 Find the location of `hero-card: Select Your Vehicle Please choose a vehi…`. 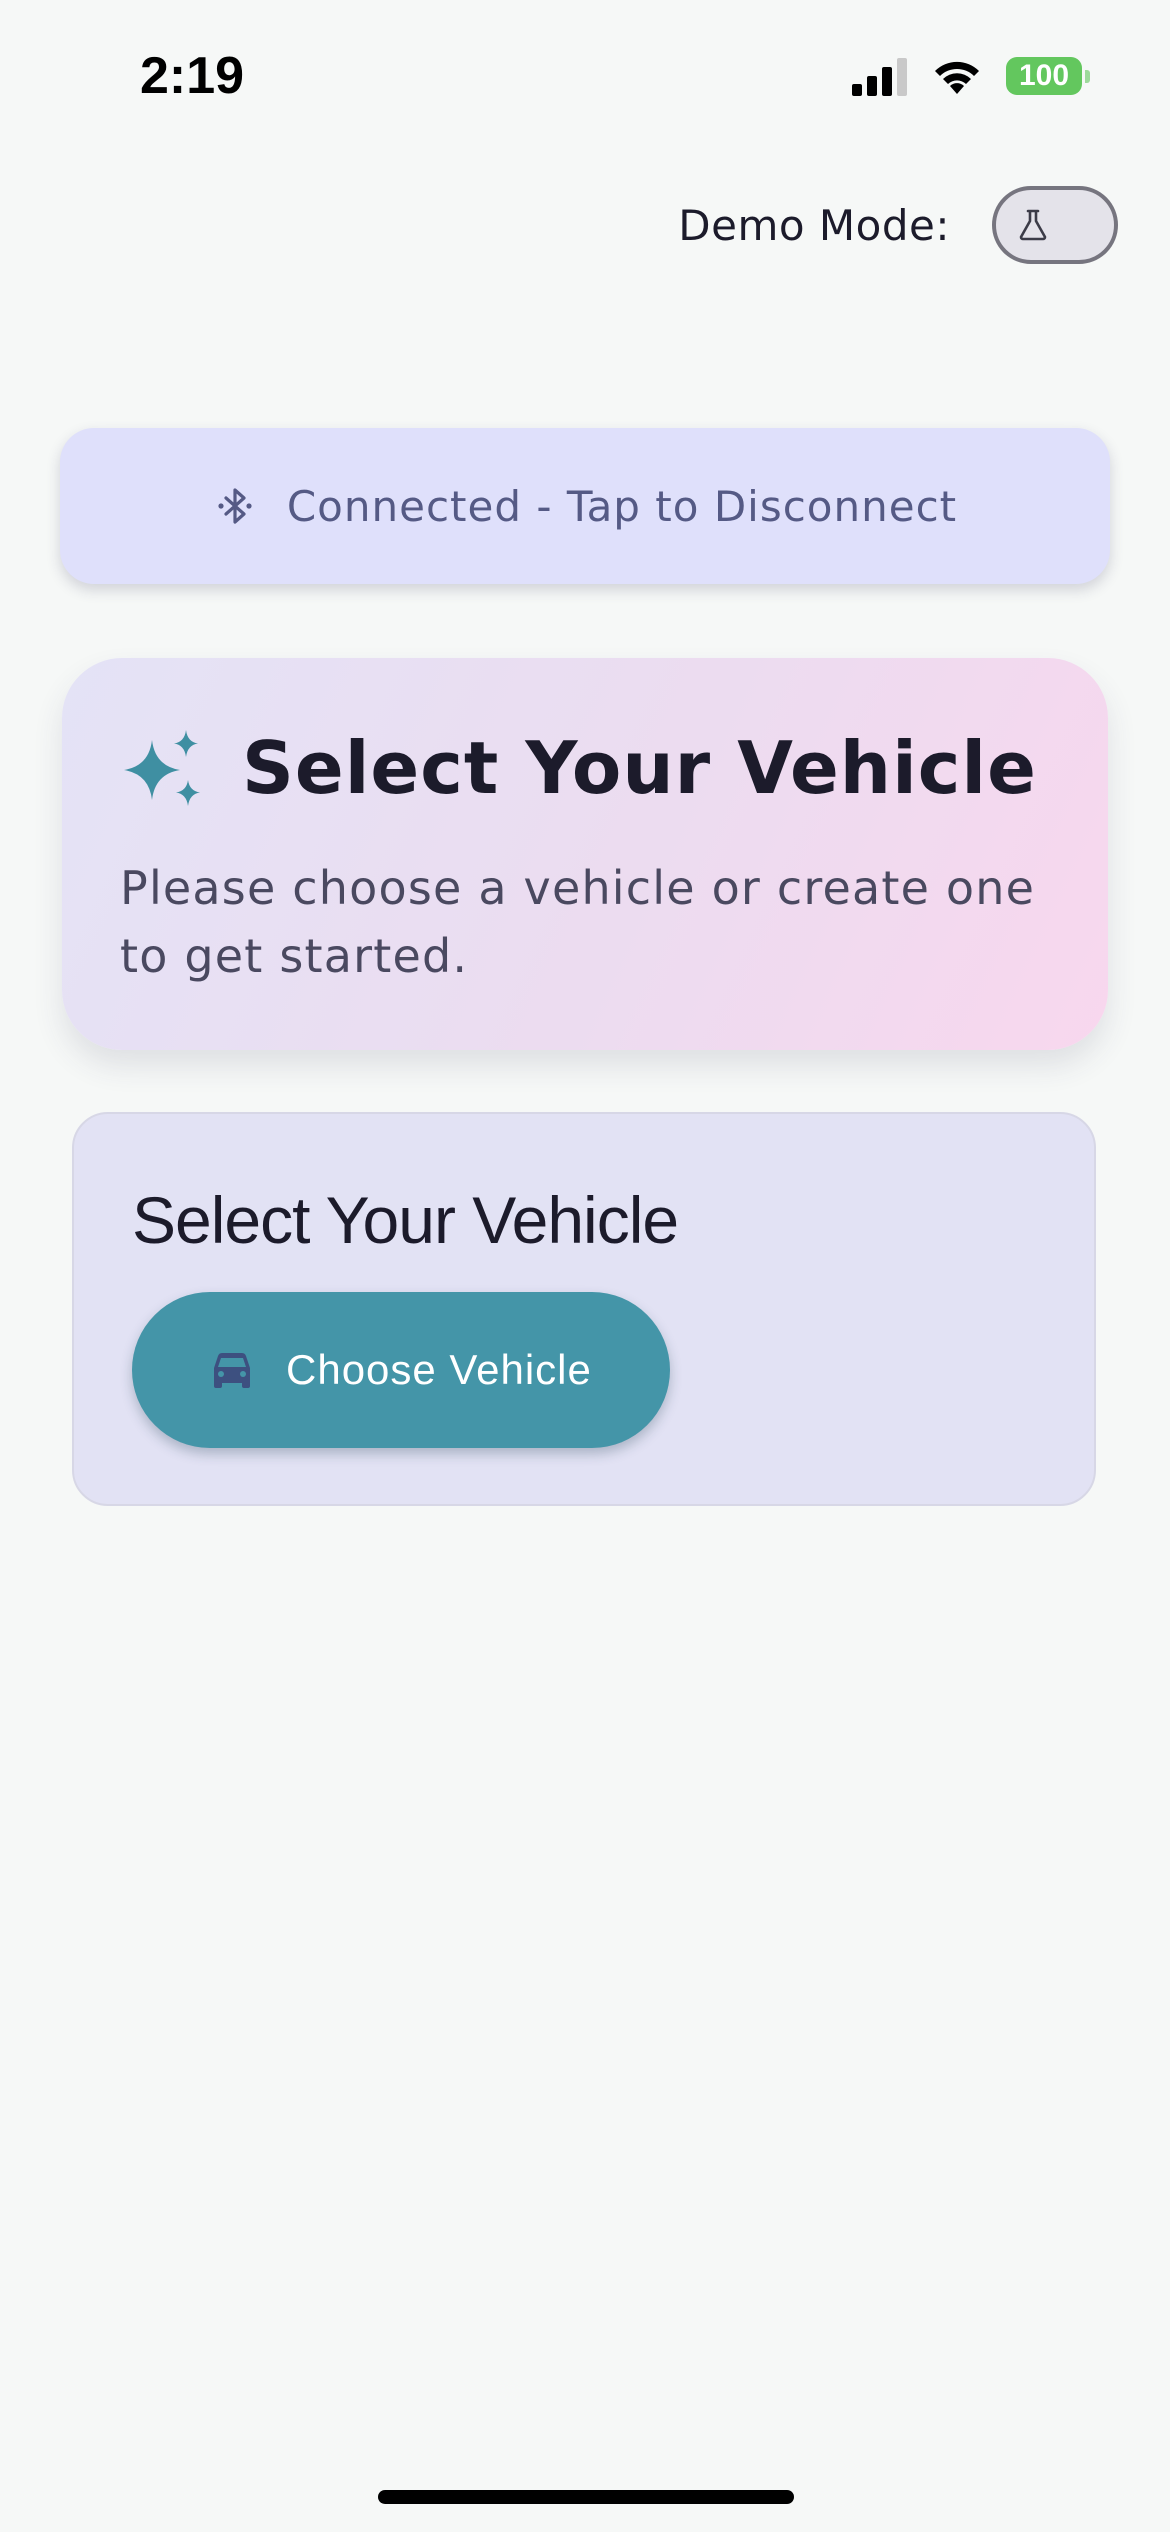

hero-card: Select Your Vehicle Please choose a vehi… is located at coordinates (585, 854).